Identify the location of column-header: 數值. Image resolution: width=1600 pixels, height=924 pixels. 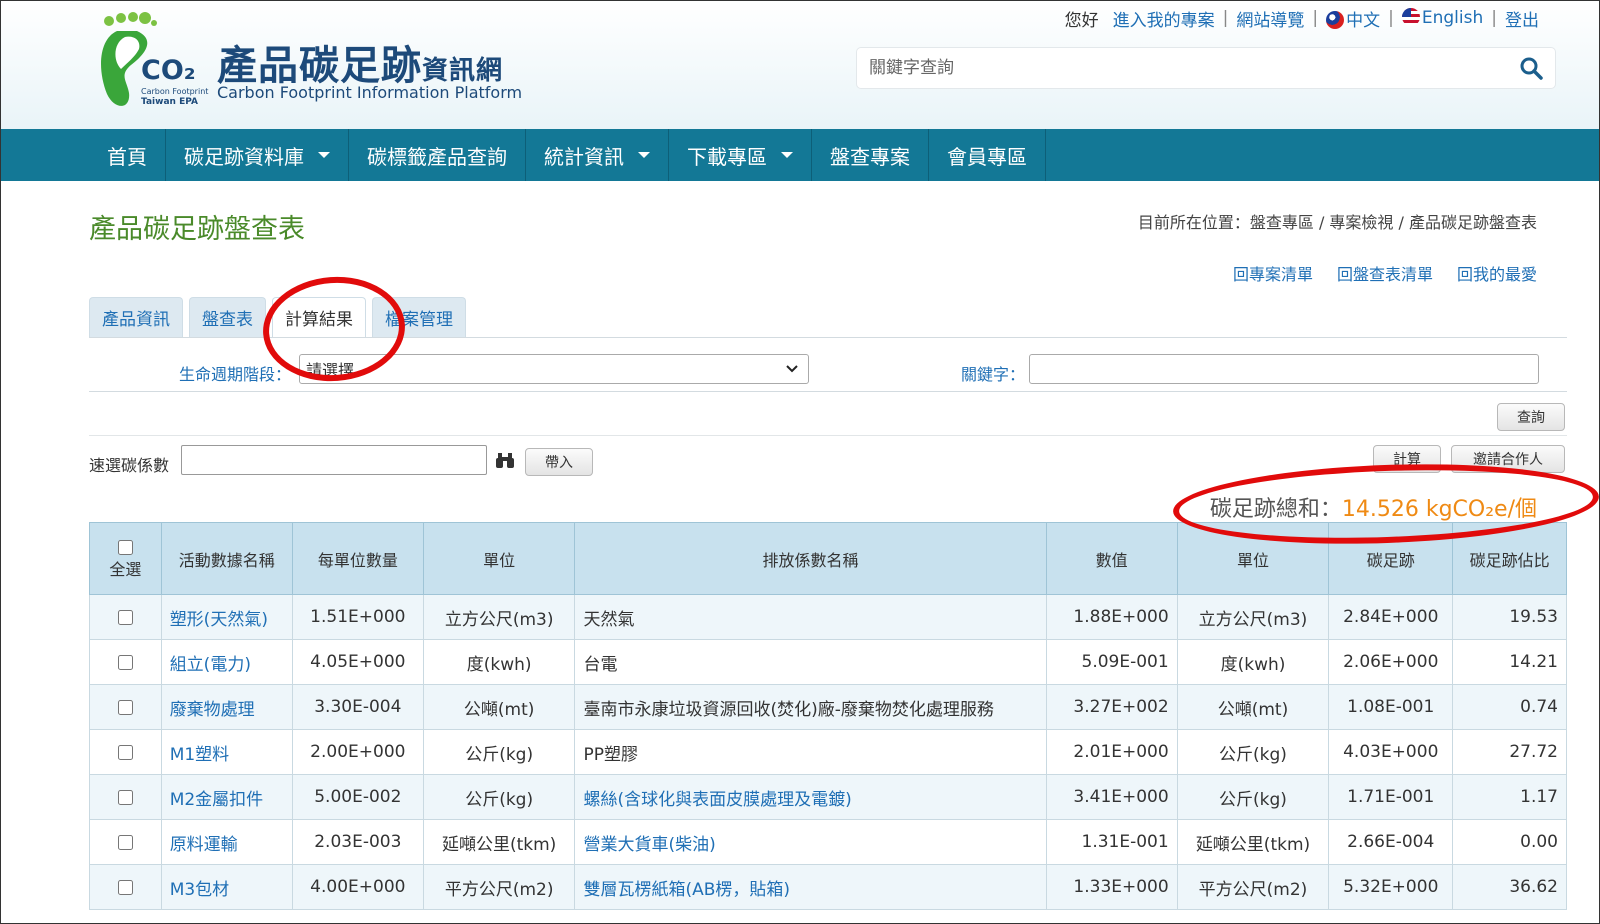
(1111, 558).